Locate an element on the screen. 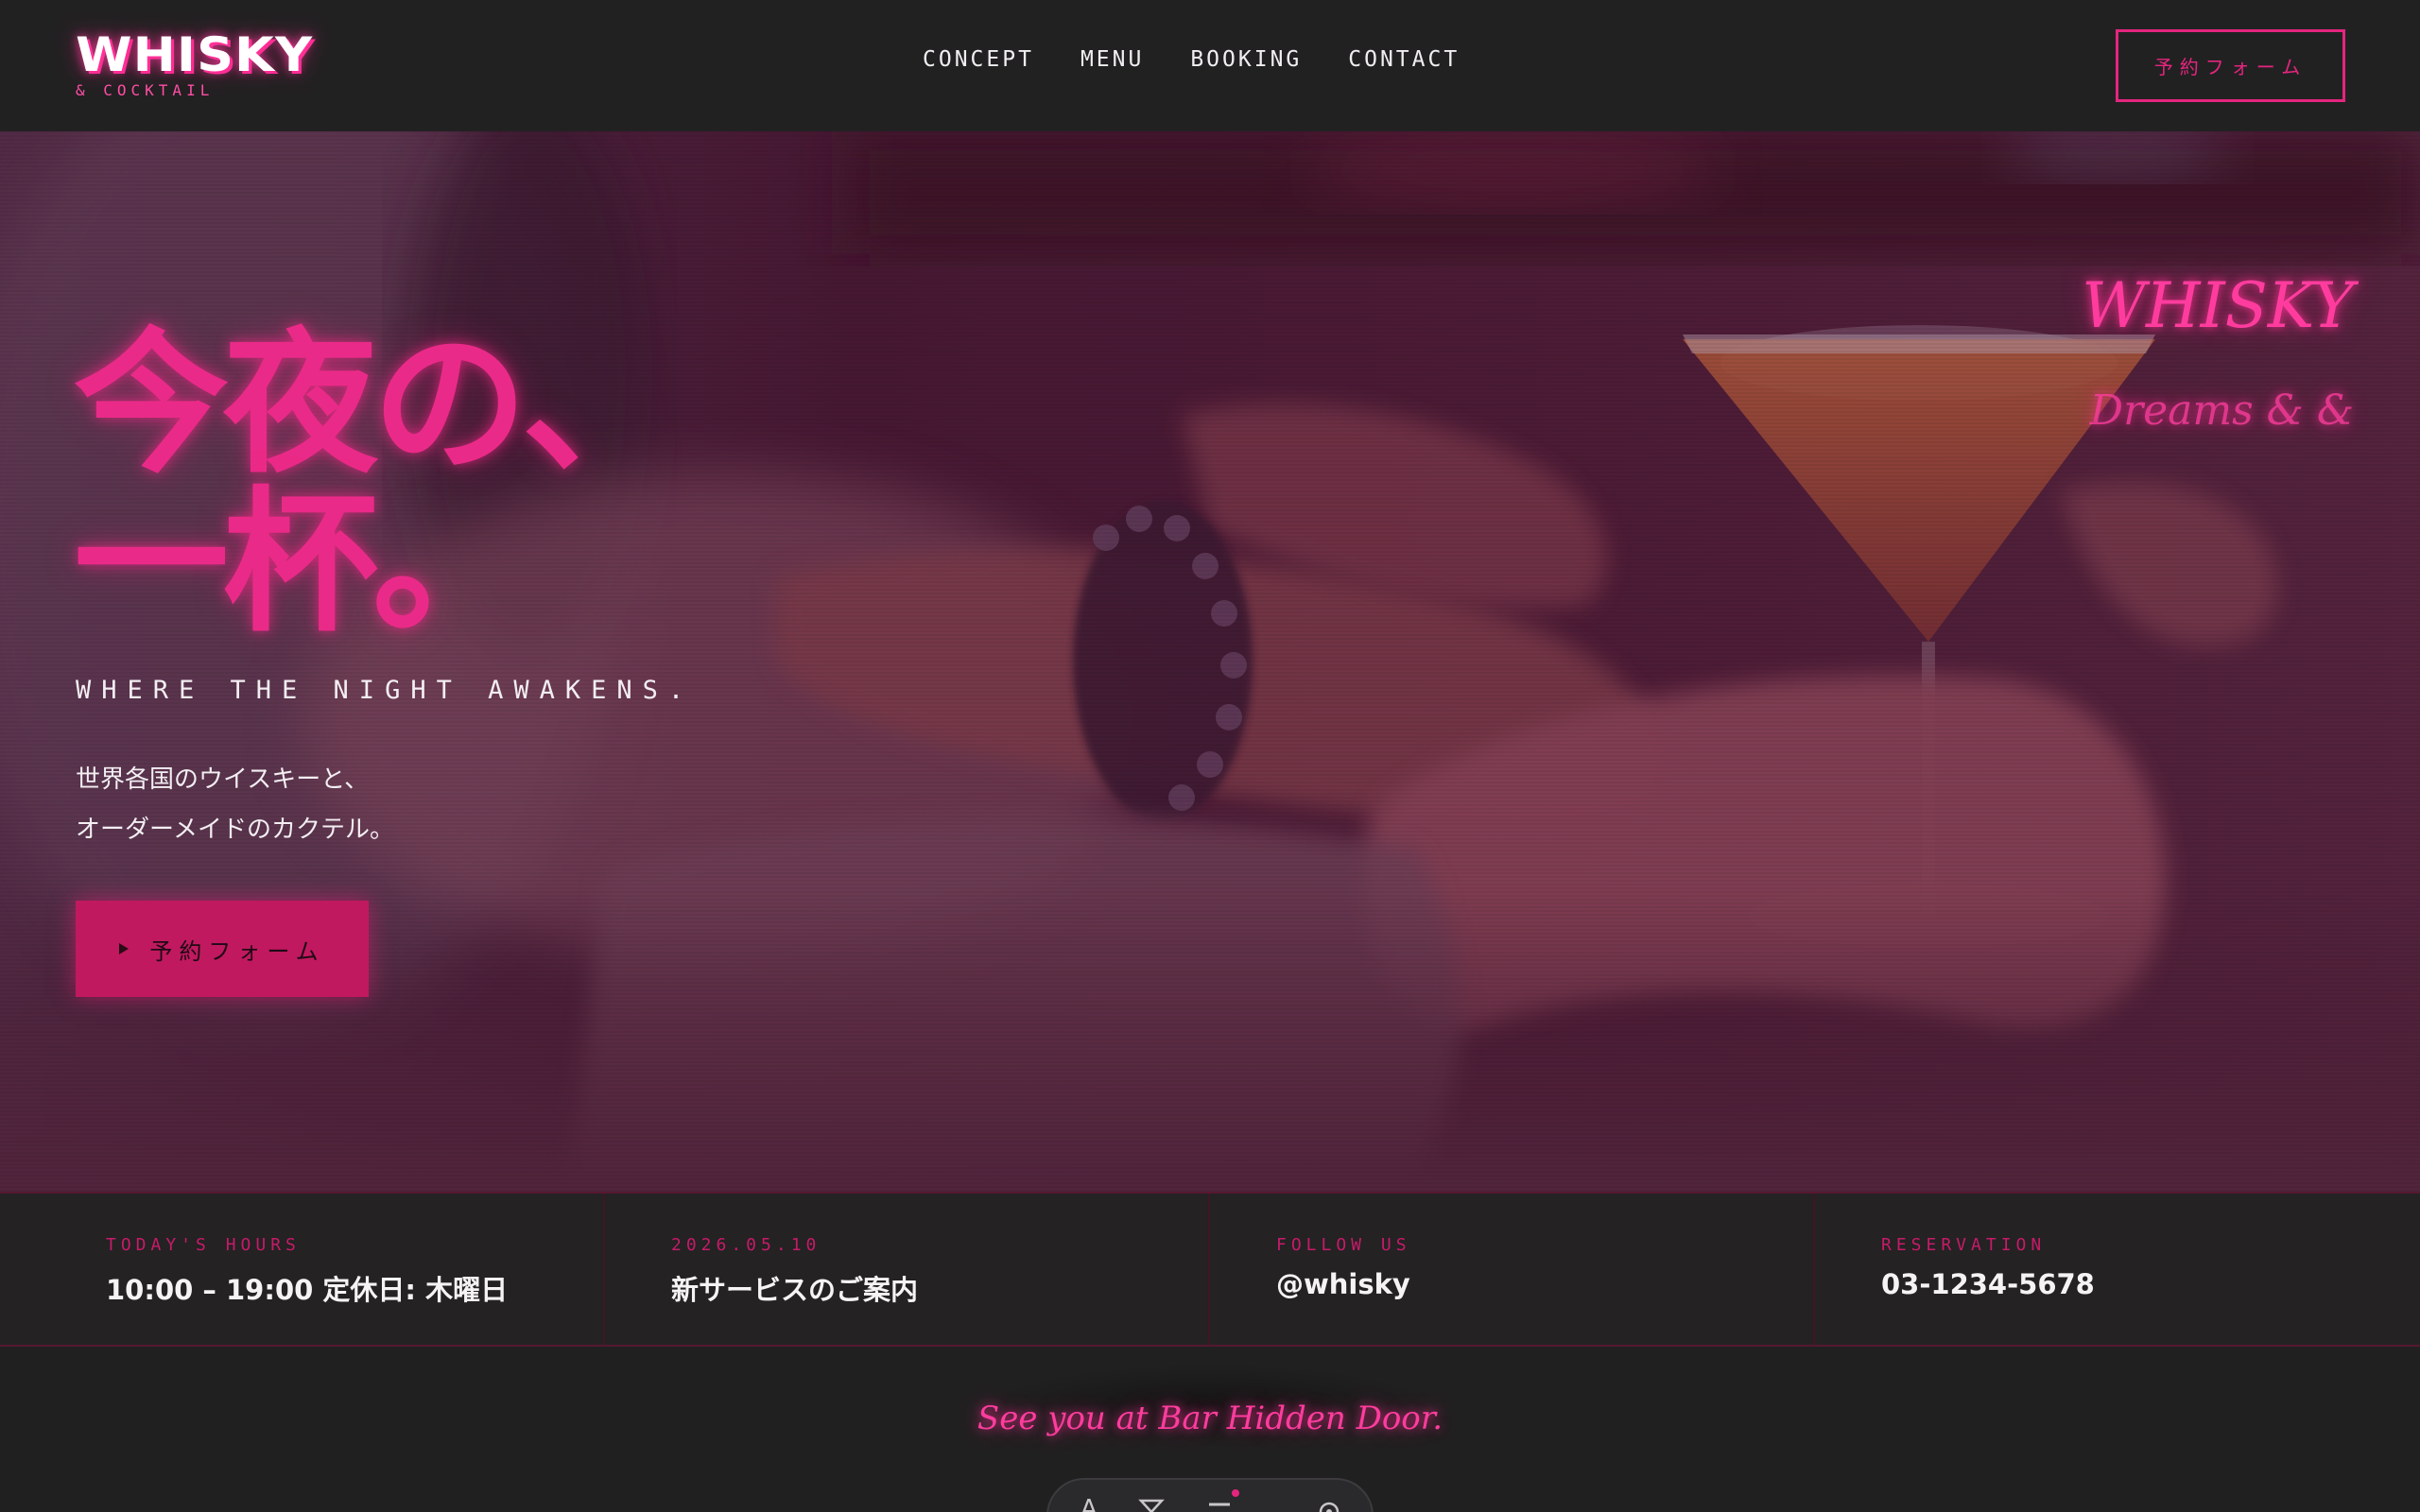  nav-link-booking: BOOKING is located at coordinates (1246, 59).